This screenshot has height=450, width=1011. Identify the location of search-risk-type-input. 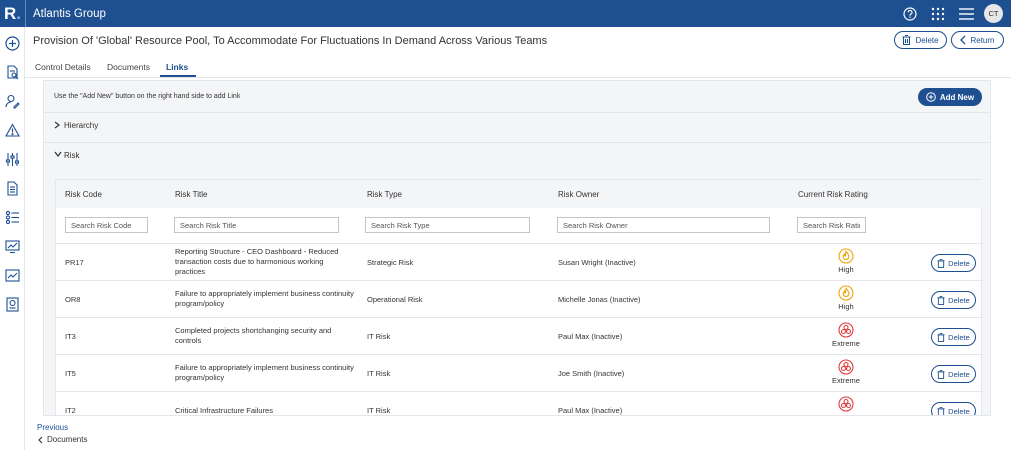
(447, 225).